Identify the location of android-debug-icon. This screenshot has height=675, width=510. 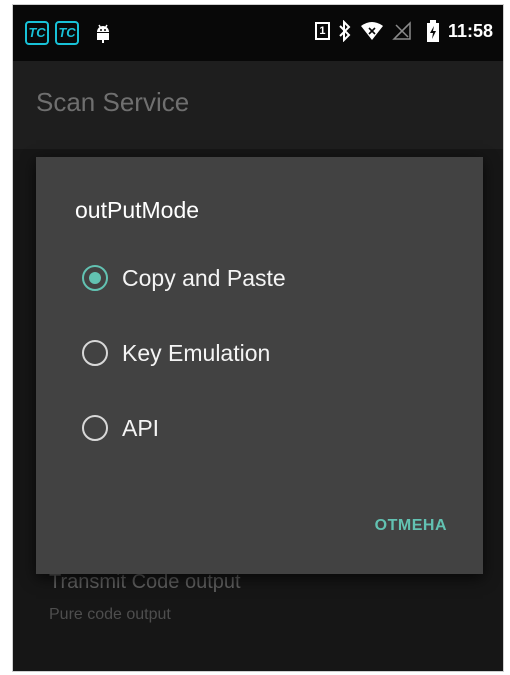
(103, 33).